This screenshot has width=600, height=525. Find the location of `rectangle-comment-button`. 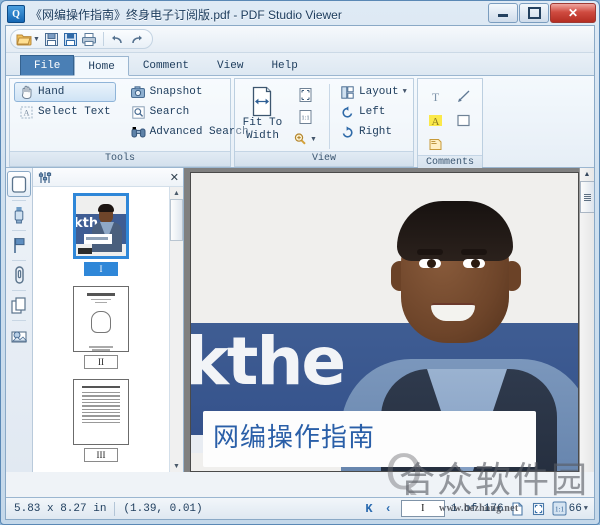

rectangle-comment-button is located at coordinates (463, 120).